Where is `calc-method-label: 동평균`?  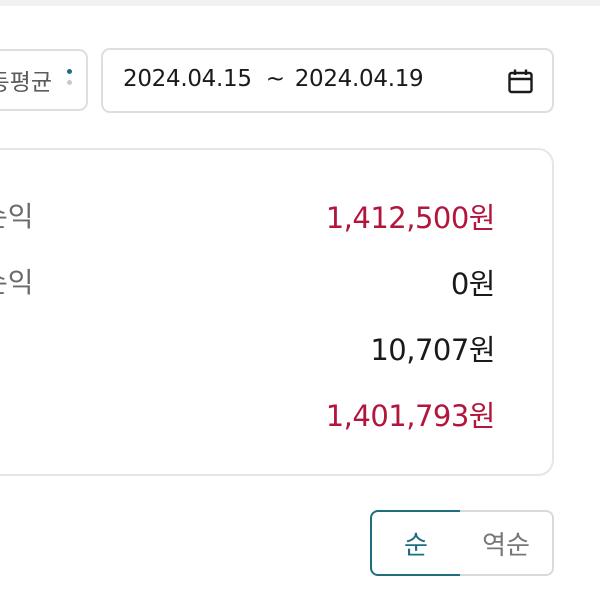
calc-method-label: 동평균 is located at coordinates (26, 83).